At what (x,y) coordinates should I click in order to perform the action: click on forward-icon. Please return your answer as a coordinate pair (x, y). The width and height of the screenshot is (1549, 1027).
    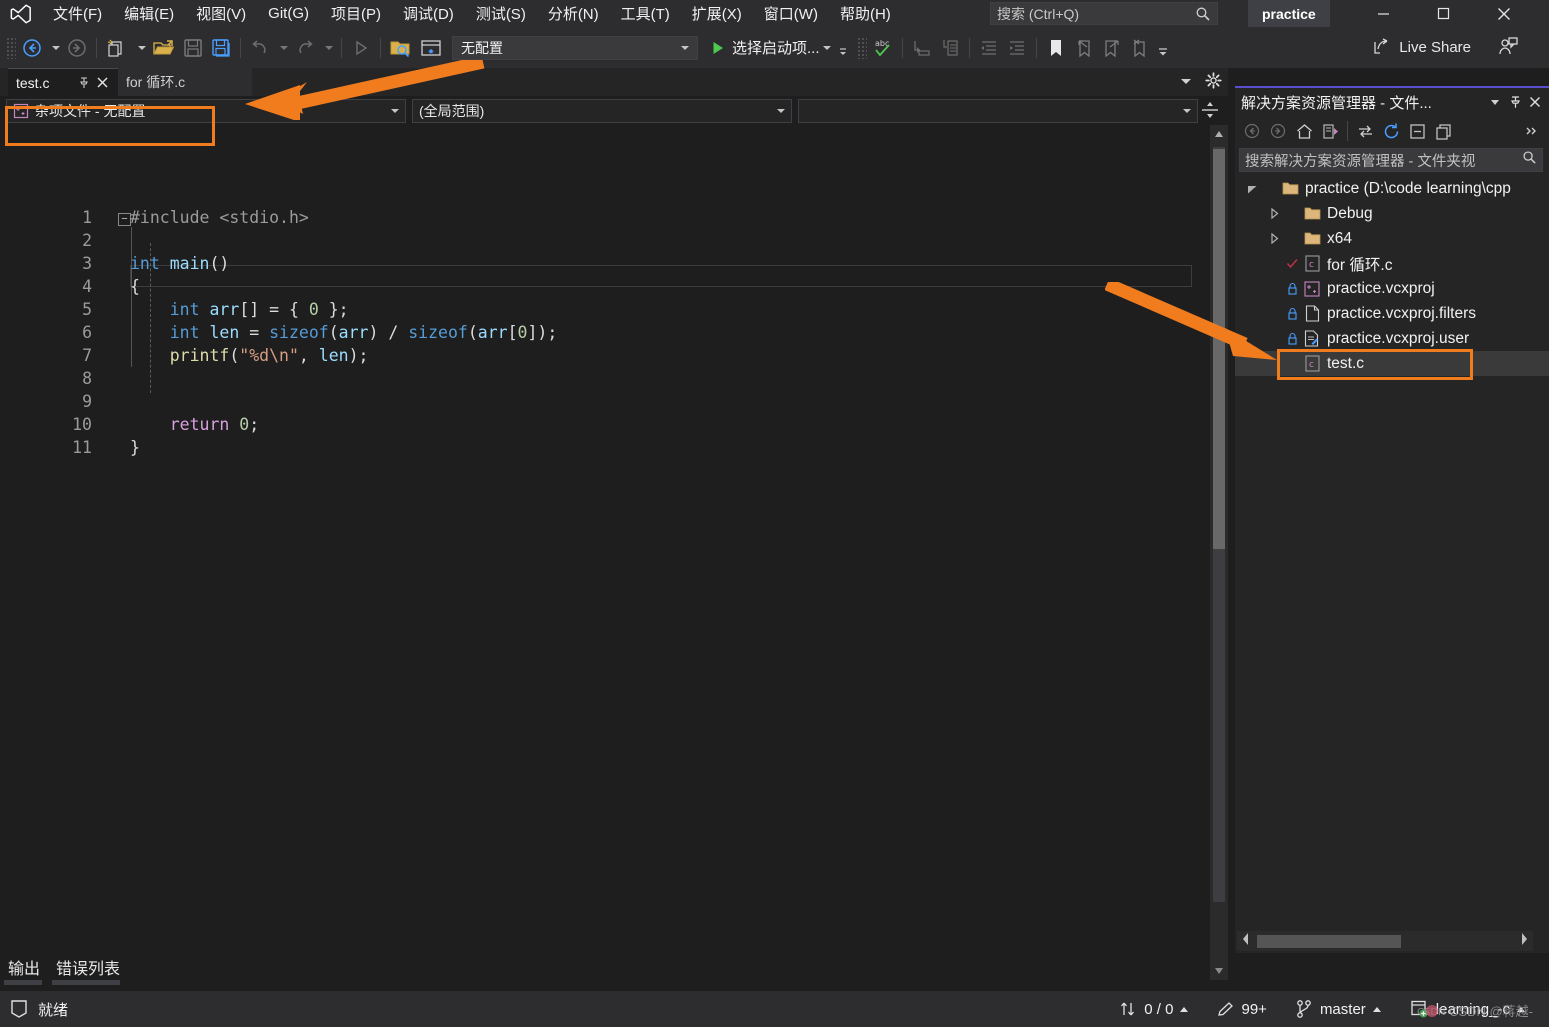
    Looking at the image, I should click on (1278, 131).